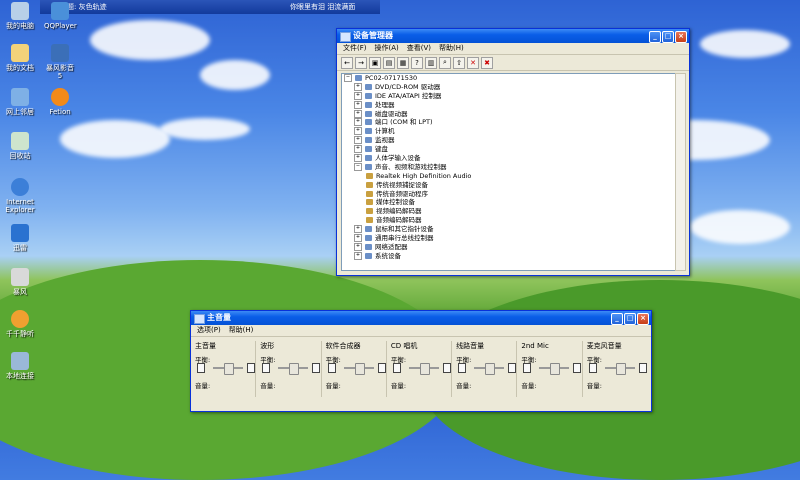  I want to click on expander-icon: −, so click(358, 166).